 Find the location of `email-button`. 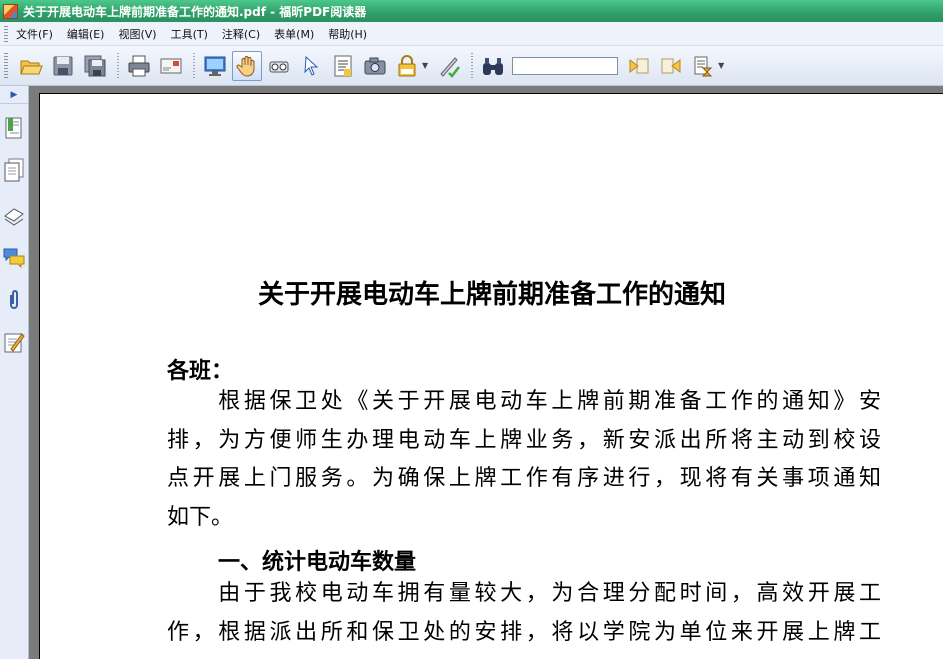

email-button is located at coordinates (171, 66).